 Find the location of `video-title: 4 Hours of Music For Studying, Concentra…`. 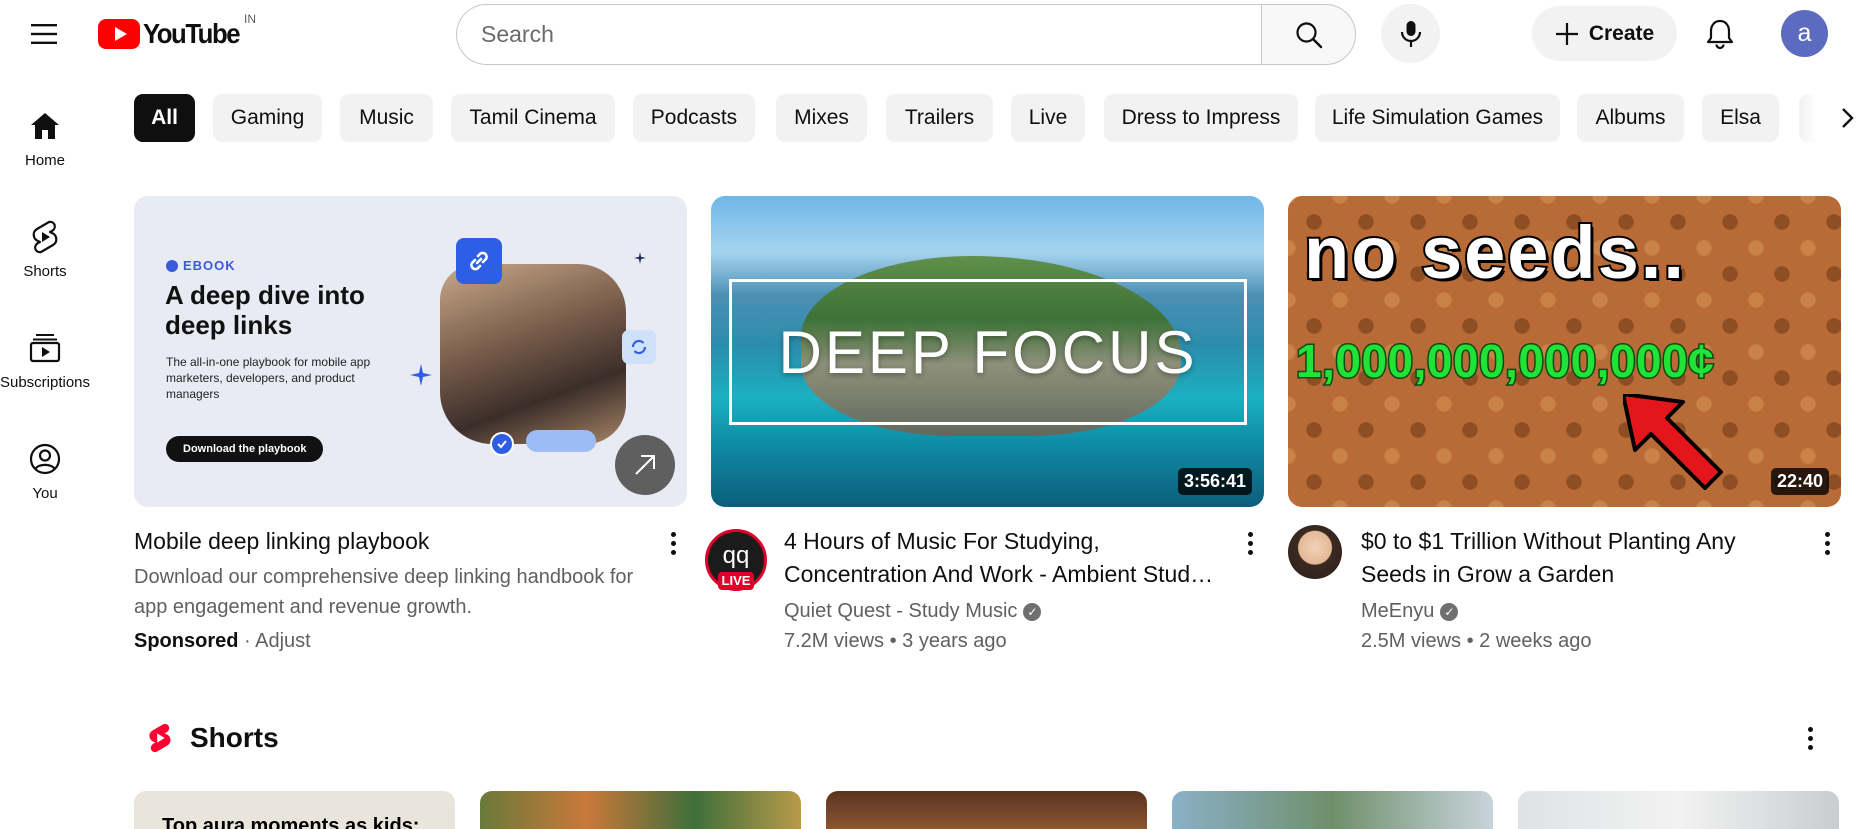

video-title: 4 Hours of Music For Studying, Concentra… is located at coordinates (1024, 558).